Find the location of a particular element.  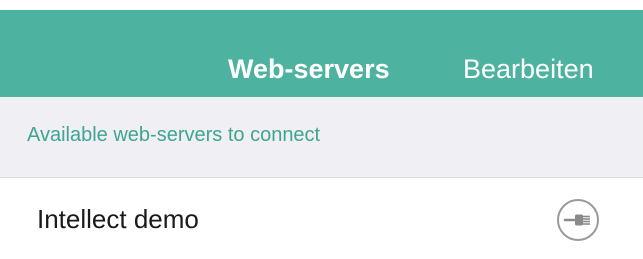

plug-connect-icon is located at coordinates (578, 220).